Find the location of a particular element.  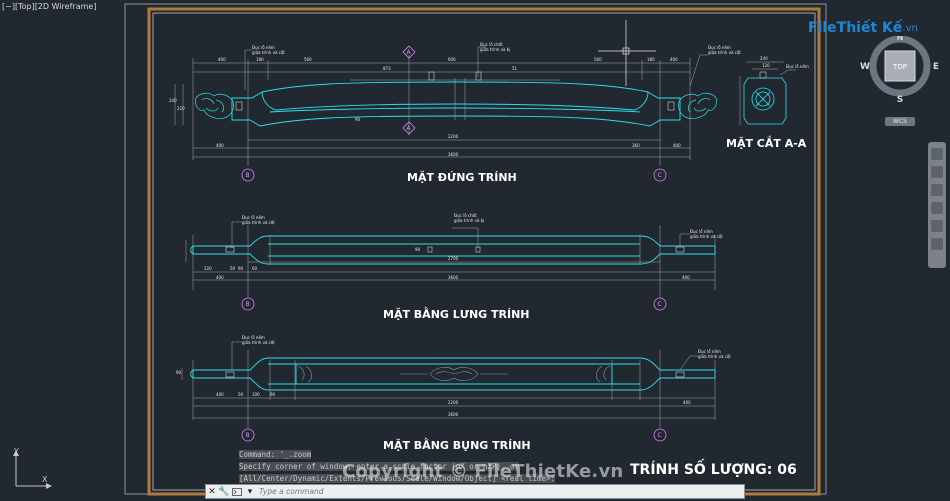

svg-text: 2700 is located at coordinates (453, 258).